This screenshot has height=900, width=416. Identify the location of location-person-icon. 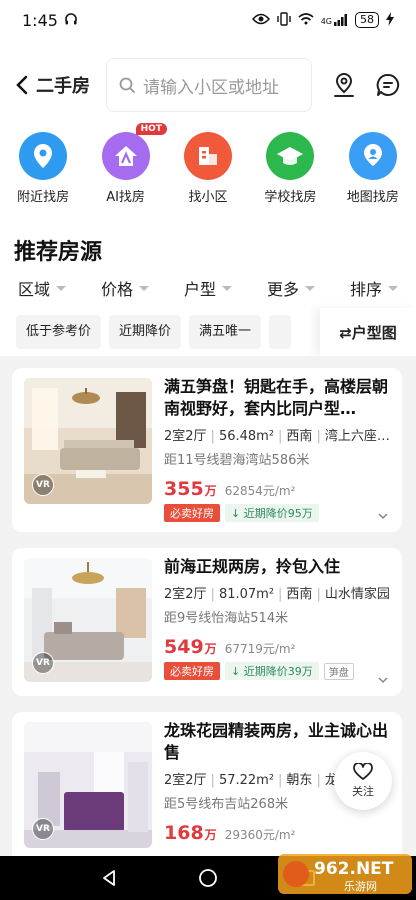
(344, 84).